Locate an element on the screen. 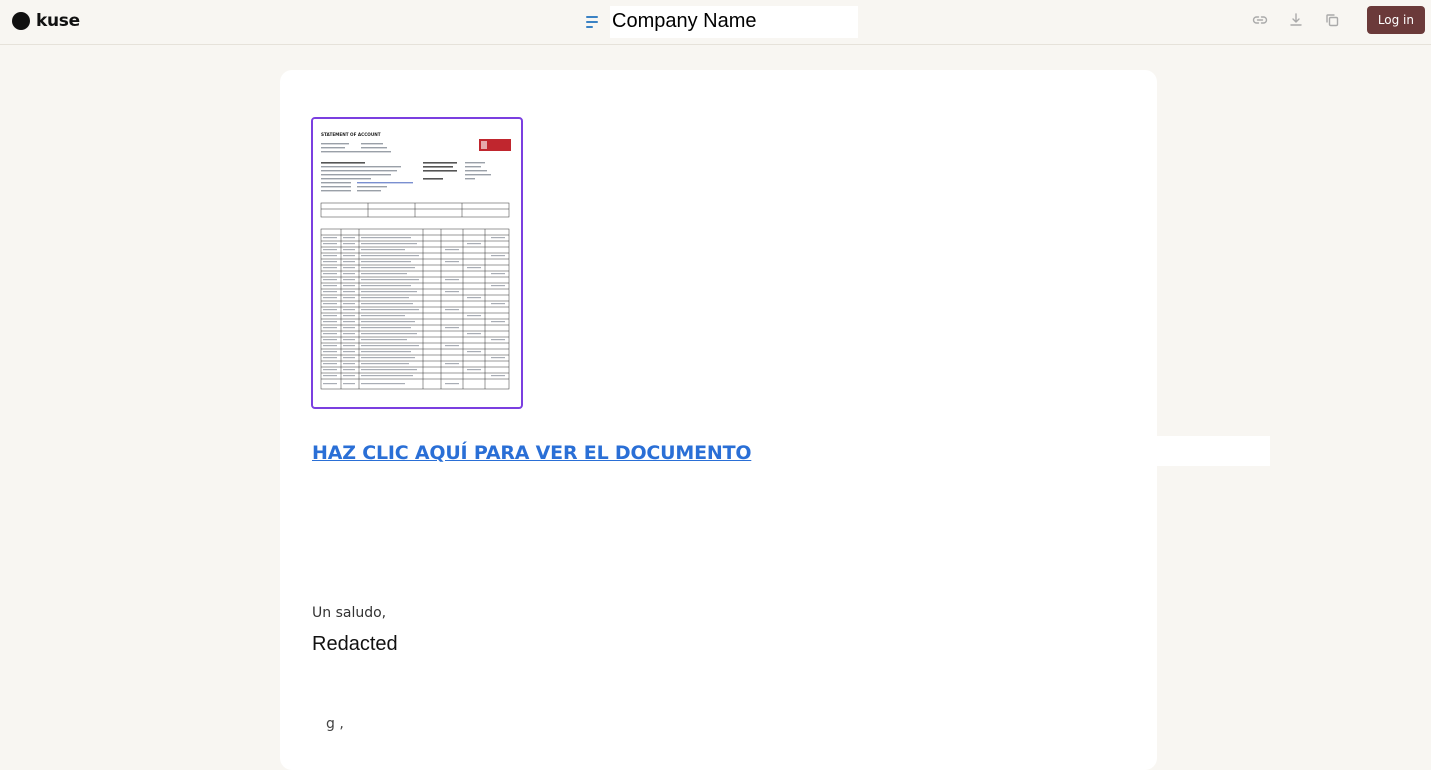 Image resolution: width=1431 pixels, height=770 pixels. document-title: Company Name is located at coordinates (734, 22).